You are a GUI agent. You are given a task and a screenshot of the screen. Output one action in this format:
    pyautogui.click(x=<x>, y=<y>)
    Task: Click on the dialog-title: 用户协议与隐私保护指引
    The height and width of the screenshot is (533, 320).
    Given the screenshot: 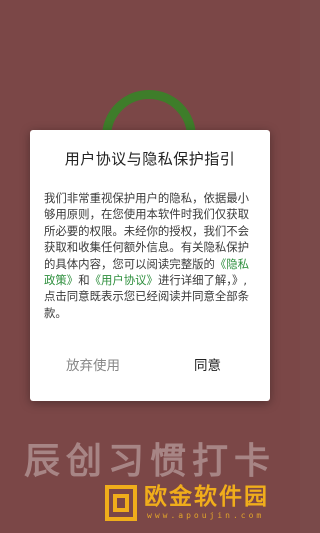 What is the action you would take?
    pyautogui.click(x=150, y=159)
    